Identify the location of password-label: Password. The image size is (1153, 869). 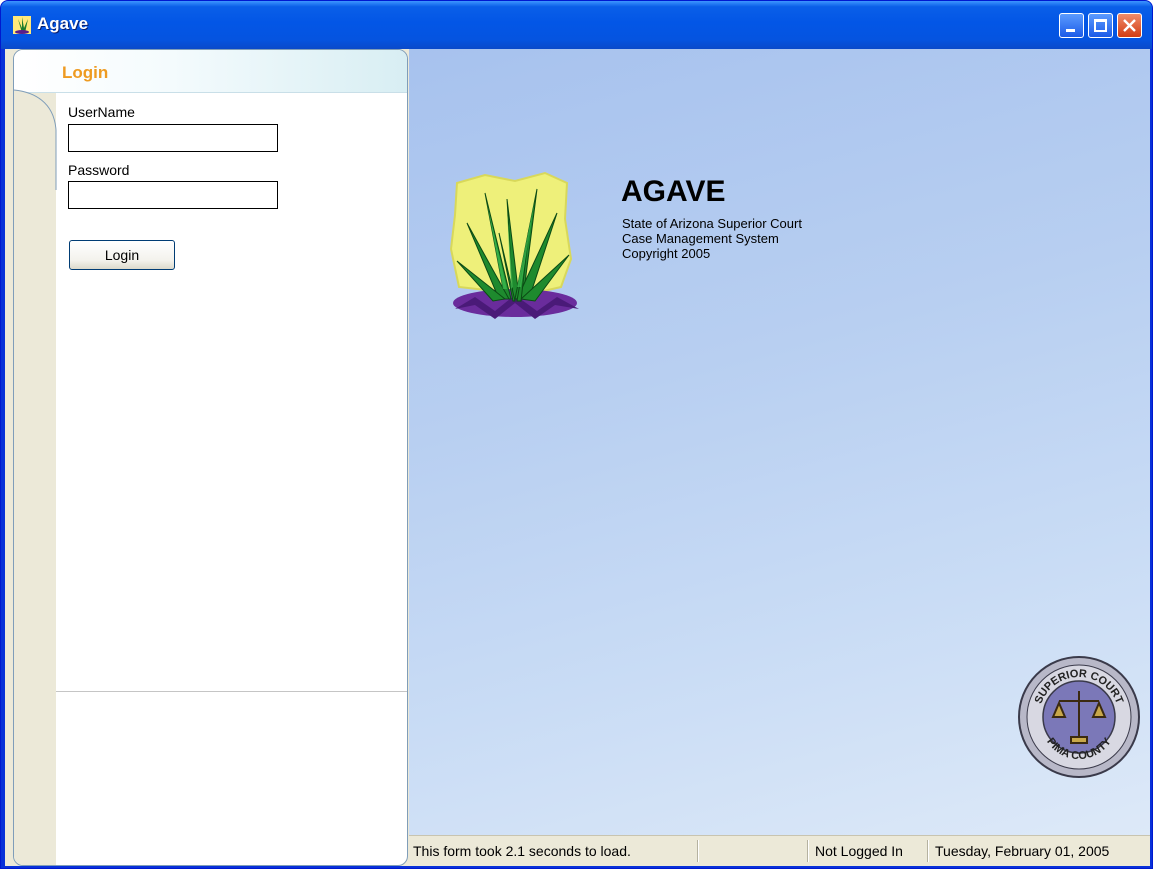
(99, 170).